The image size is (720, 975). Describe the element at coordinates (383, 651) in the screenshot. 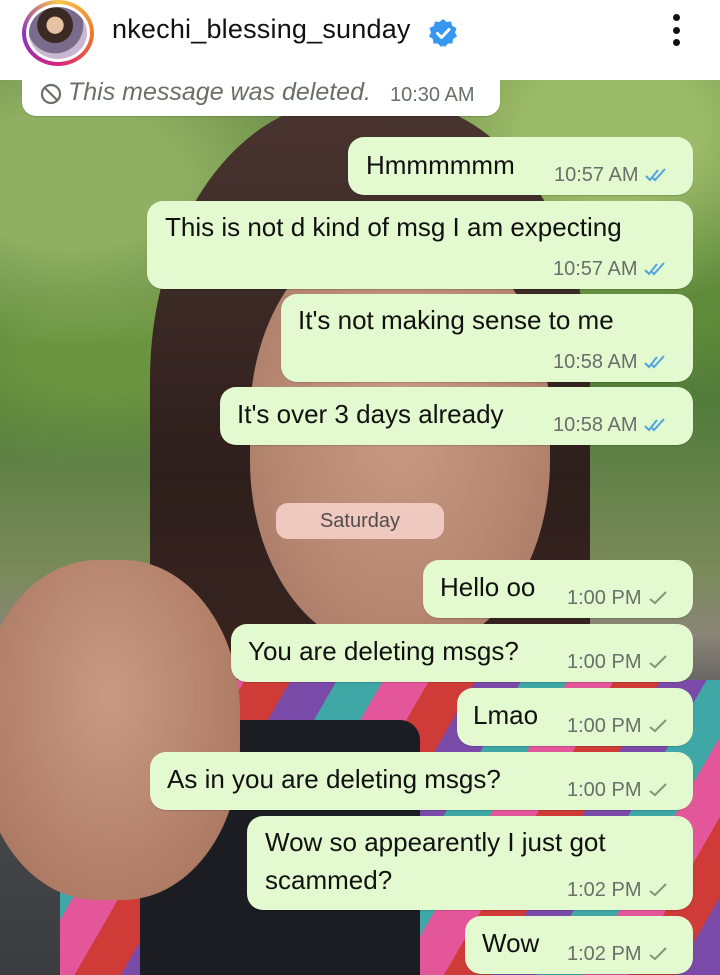

I see `message-text: You are deleting msgs?` at that location.